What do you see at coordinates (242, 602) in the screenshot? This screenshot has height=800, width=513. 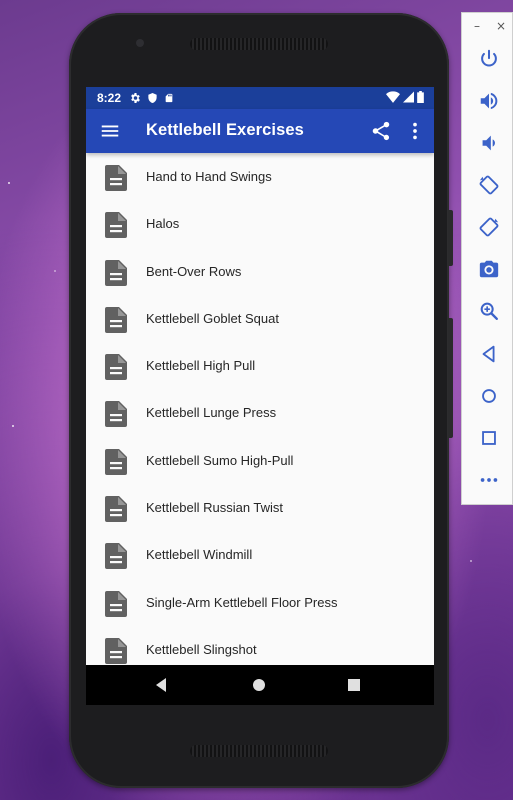 I see `list-item-label: Single-Arm Kettlebell Floor Press` at bounding box center [242, 602].